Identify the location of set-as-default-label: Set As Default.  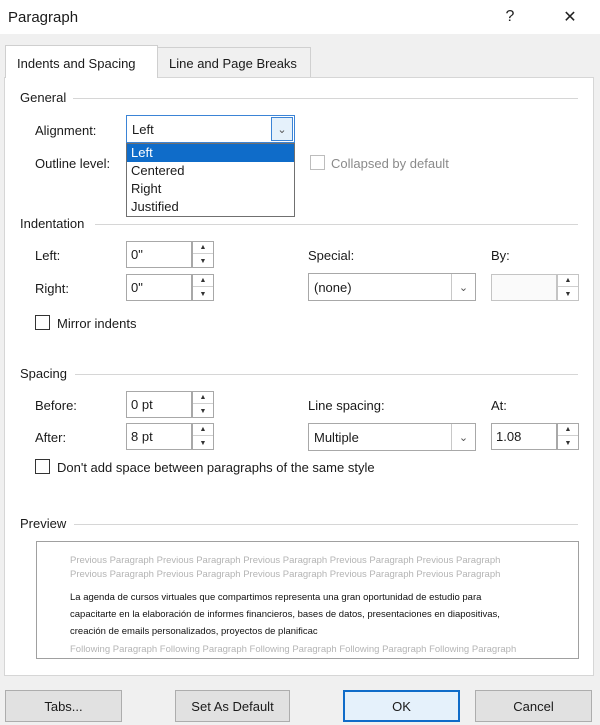
(232, 706).